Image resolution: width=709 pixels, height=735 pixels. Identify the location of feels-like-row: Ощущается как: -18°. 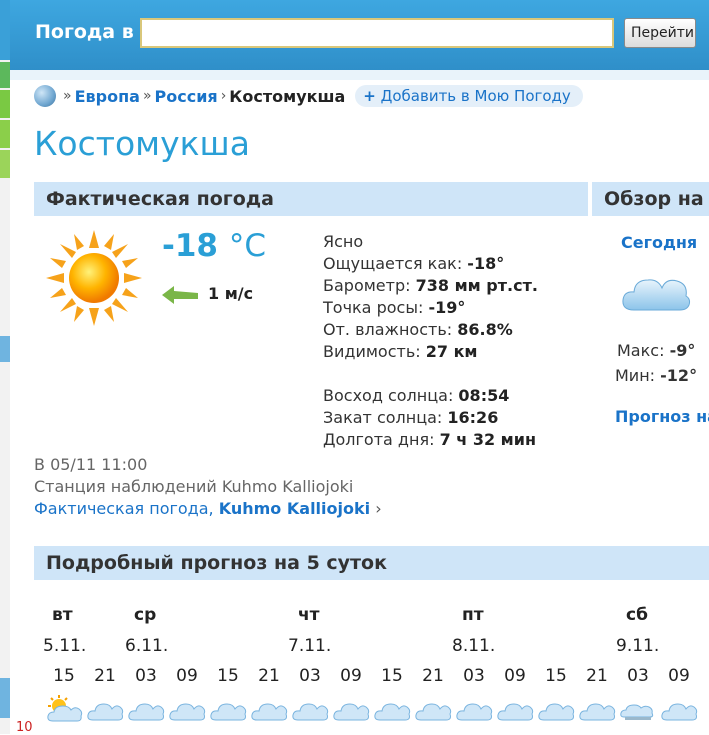
(430, 264).